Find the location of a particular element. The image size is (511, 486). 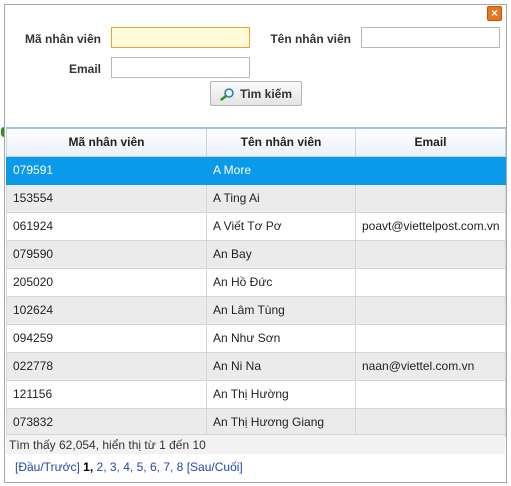

magnifier-icon is located at coordinates (227, 94).